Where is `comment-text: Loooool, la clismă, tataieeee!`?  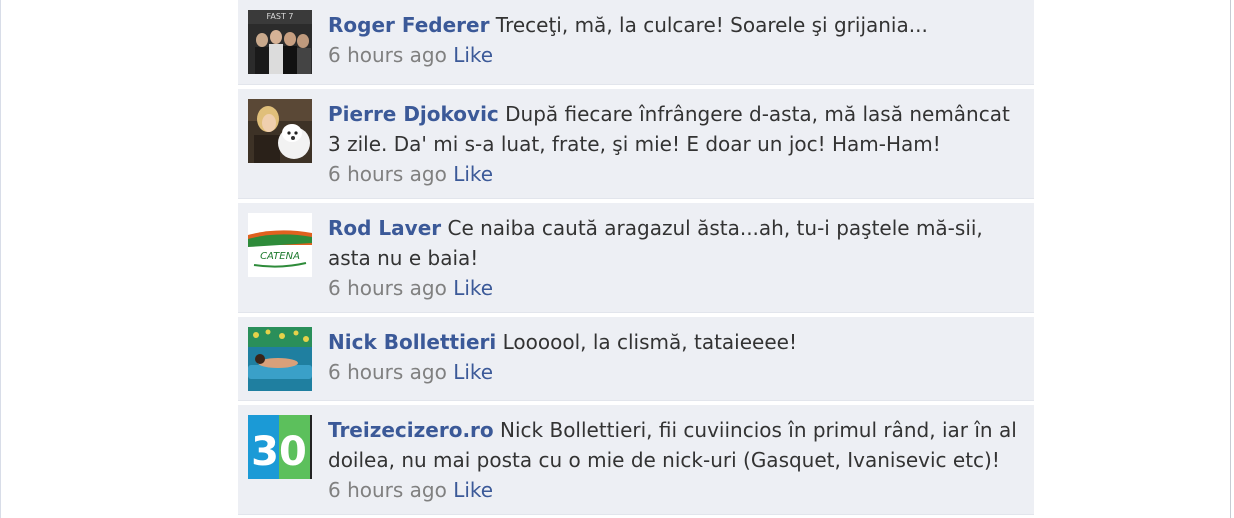
comment-text: Loooool, la clismă, tataieeee! is located at coordinates (649, 342).